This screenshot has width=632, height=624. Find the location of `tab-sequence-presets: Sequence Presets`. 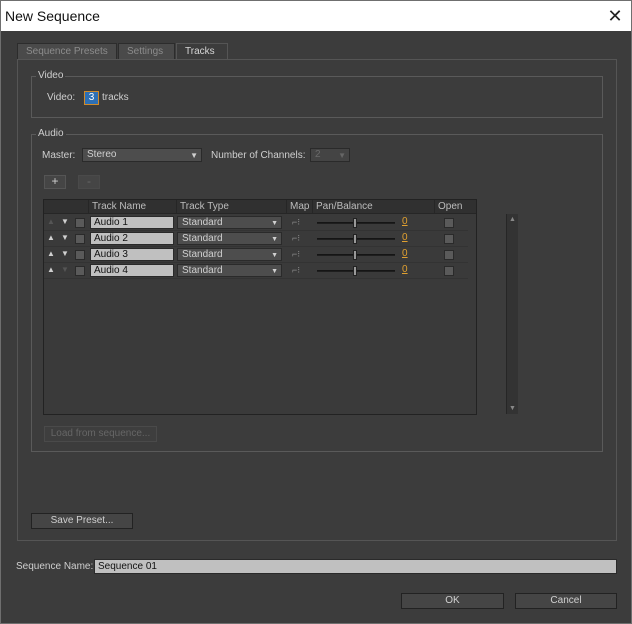

tab-sequence-presets: Sequence Presets is located at coordinates (67, 51).